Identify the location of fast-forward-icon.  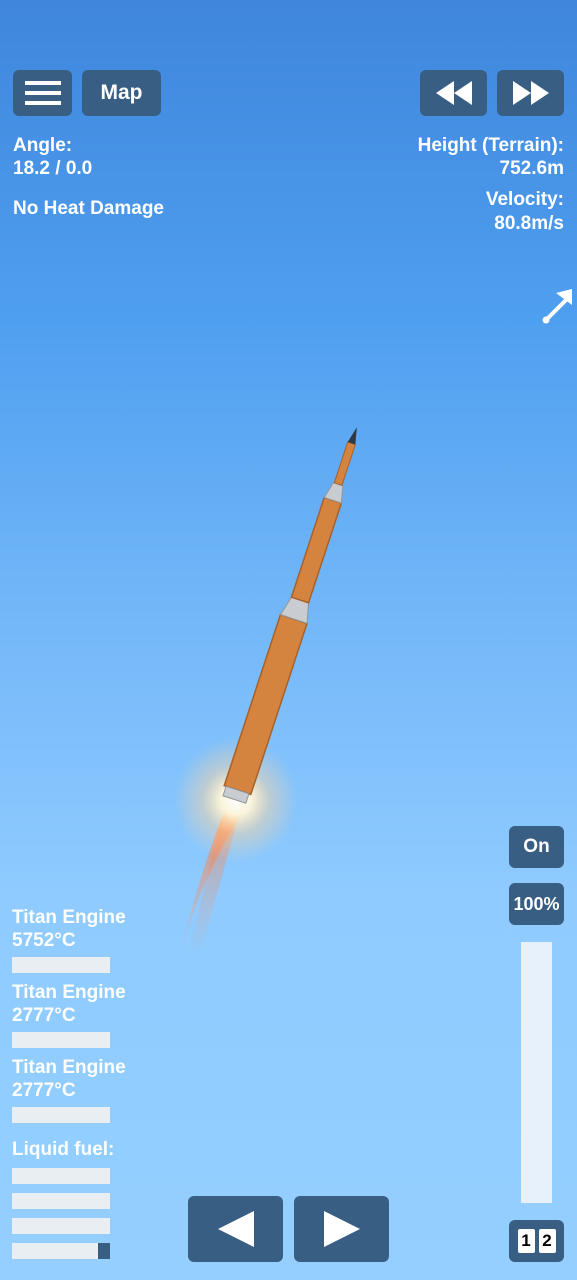
(530, 93).